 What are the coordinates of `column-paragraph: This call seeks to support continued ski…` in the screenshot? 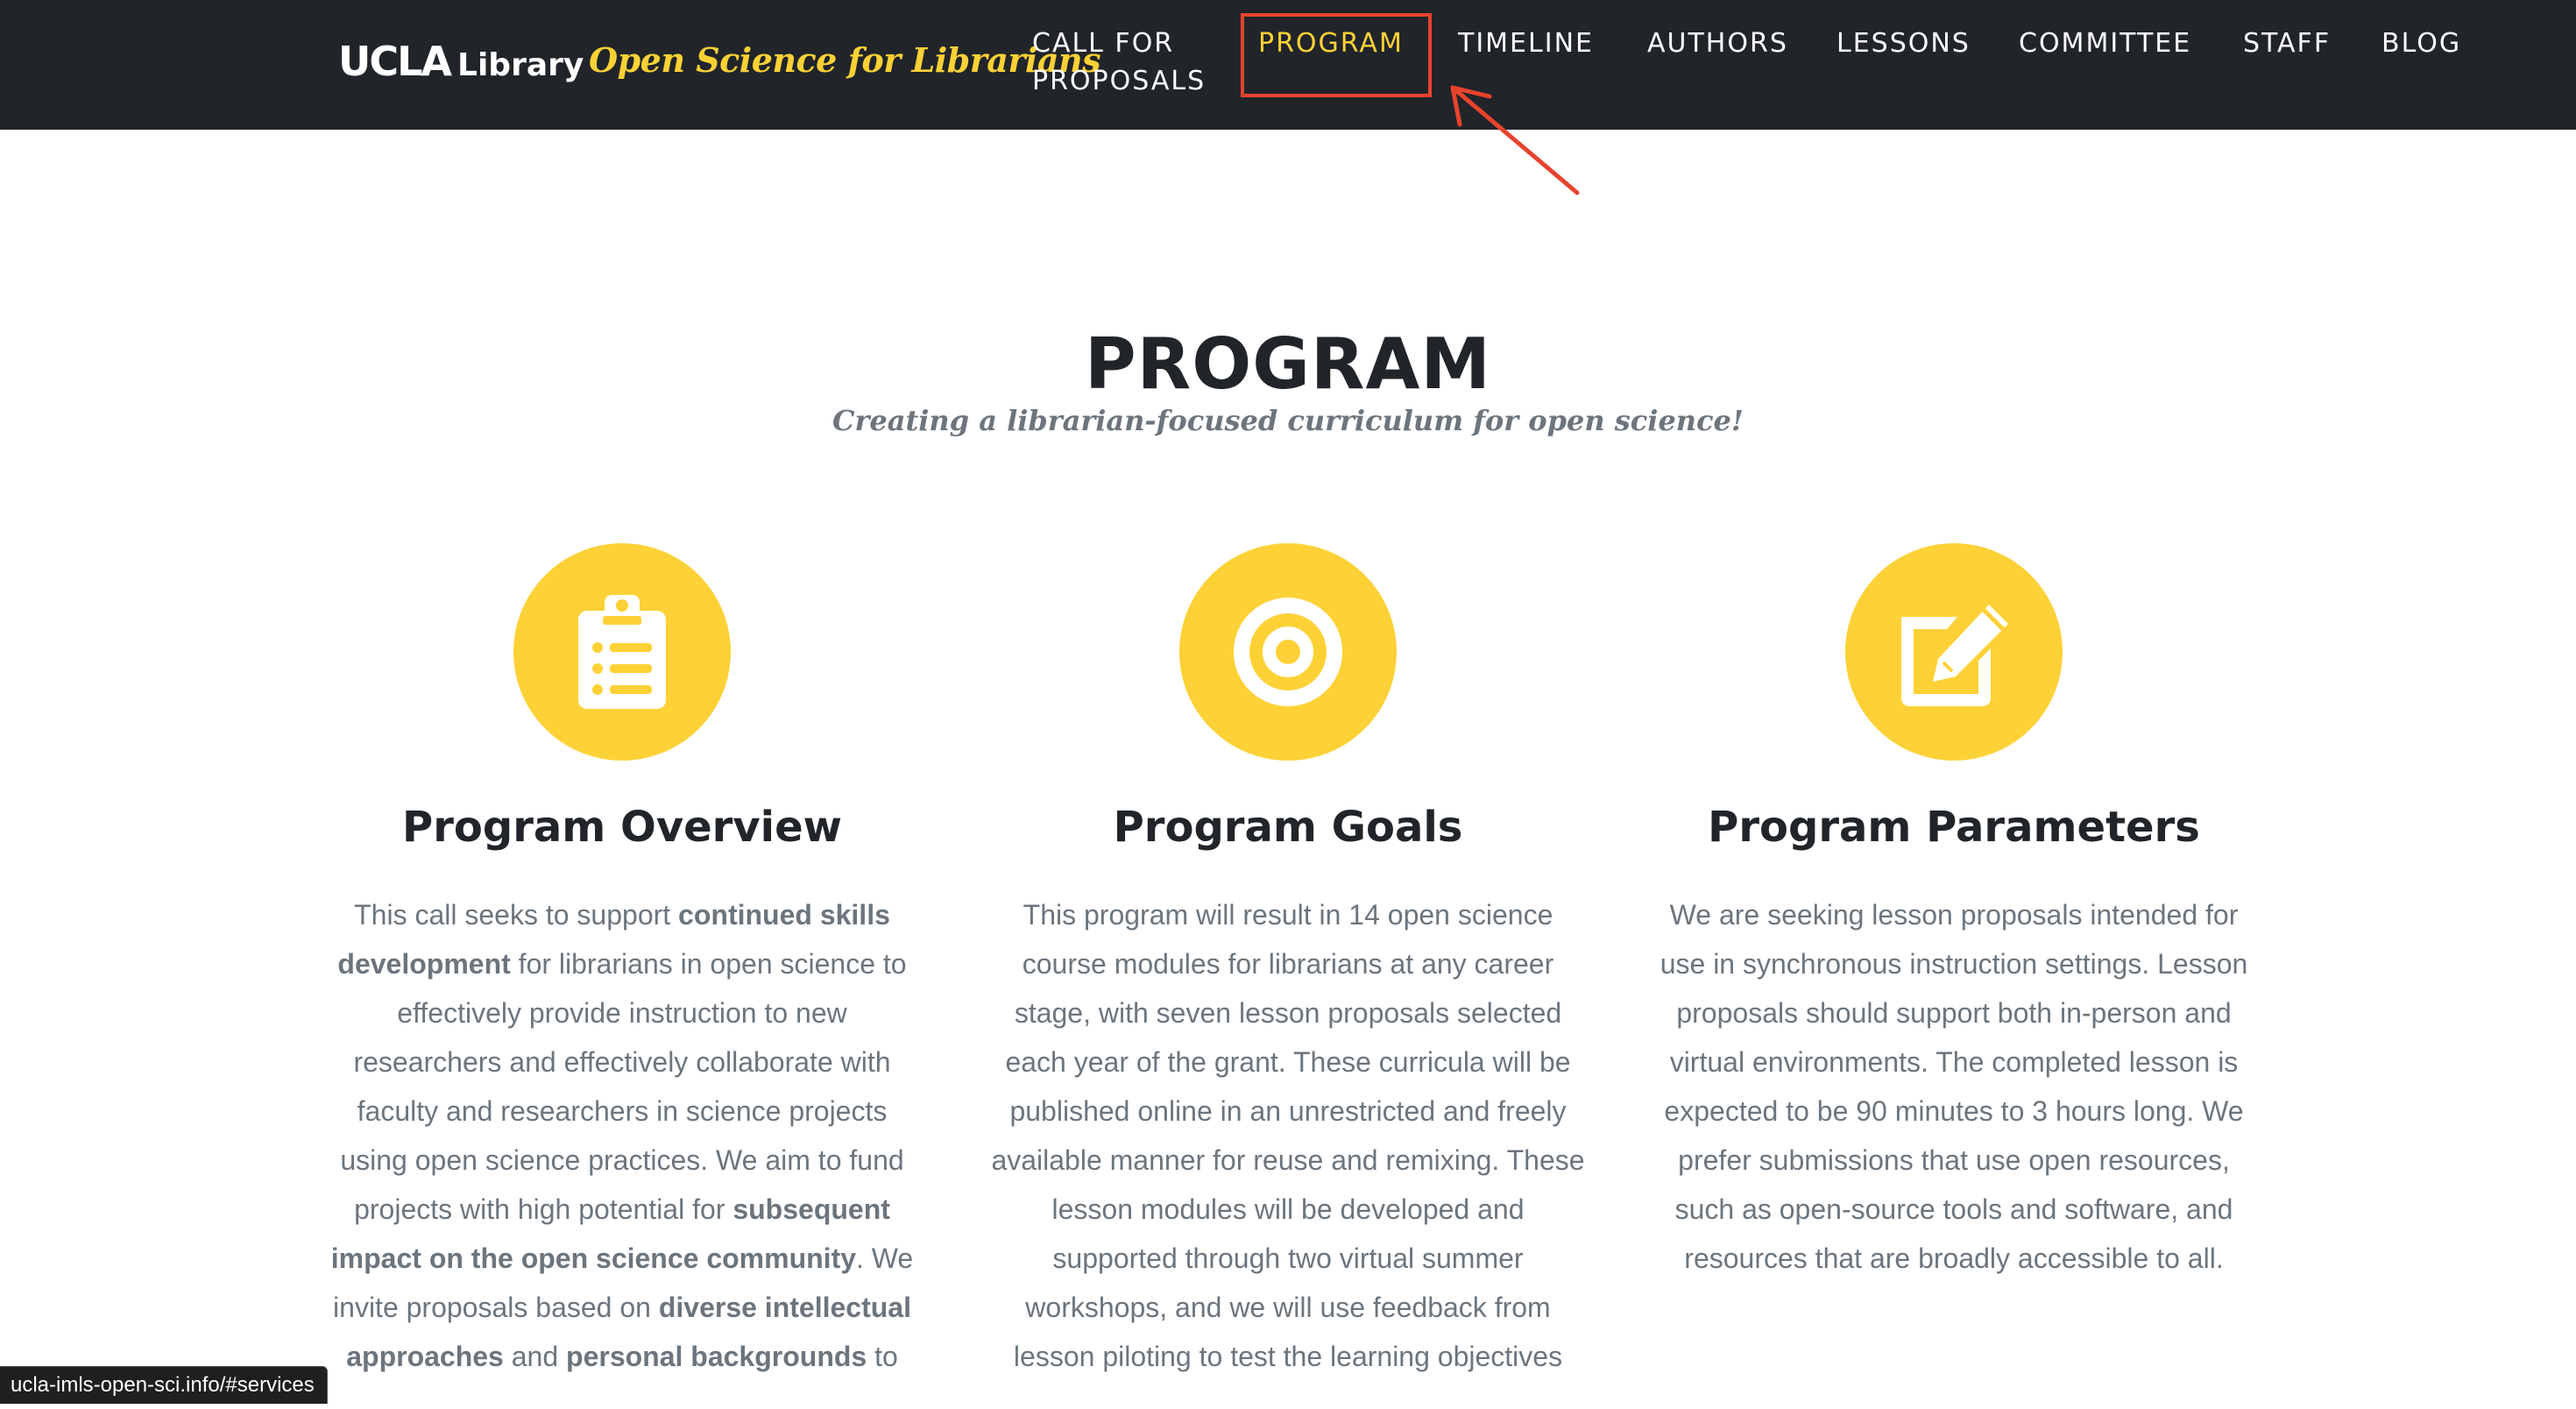 It's located at (622, 1136).